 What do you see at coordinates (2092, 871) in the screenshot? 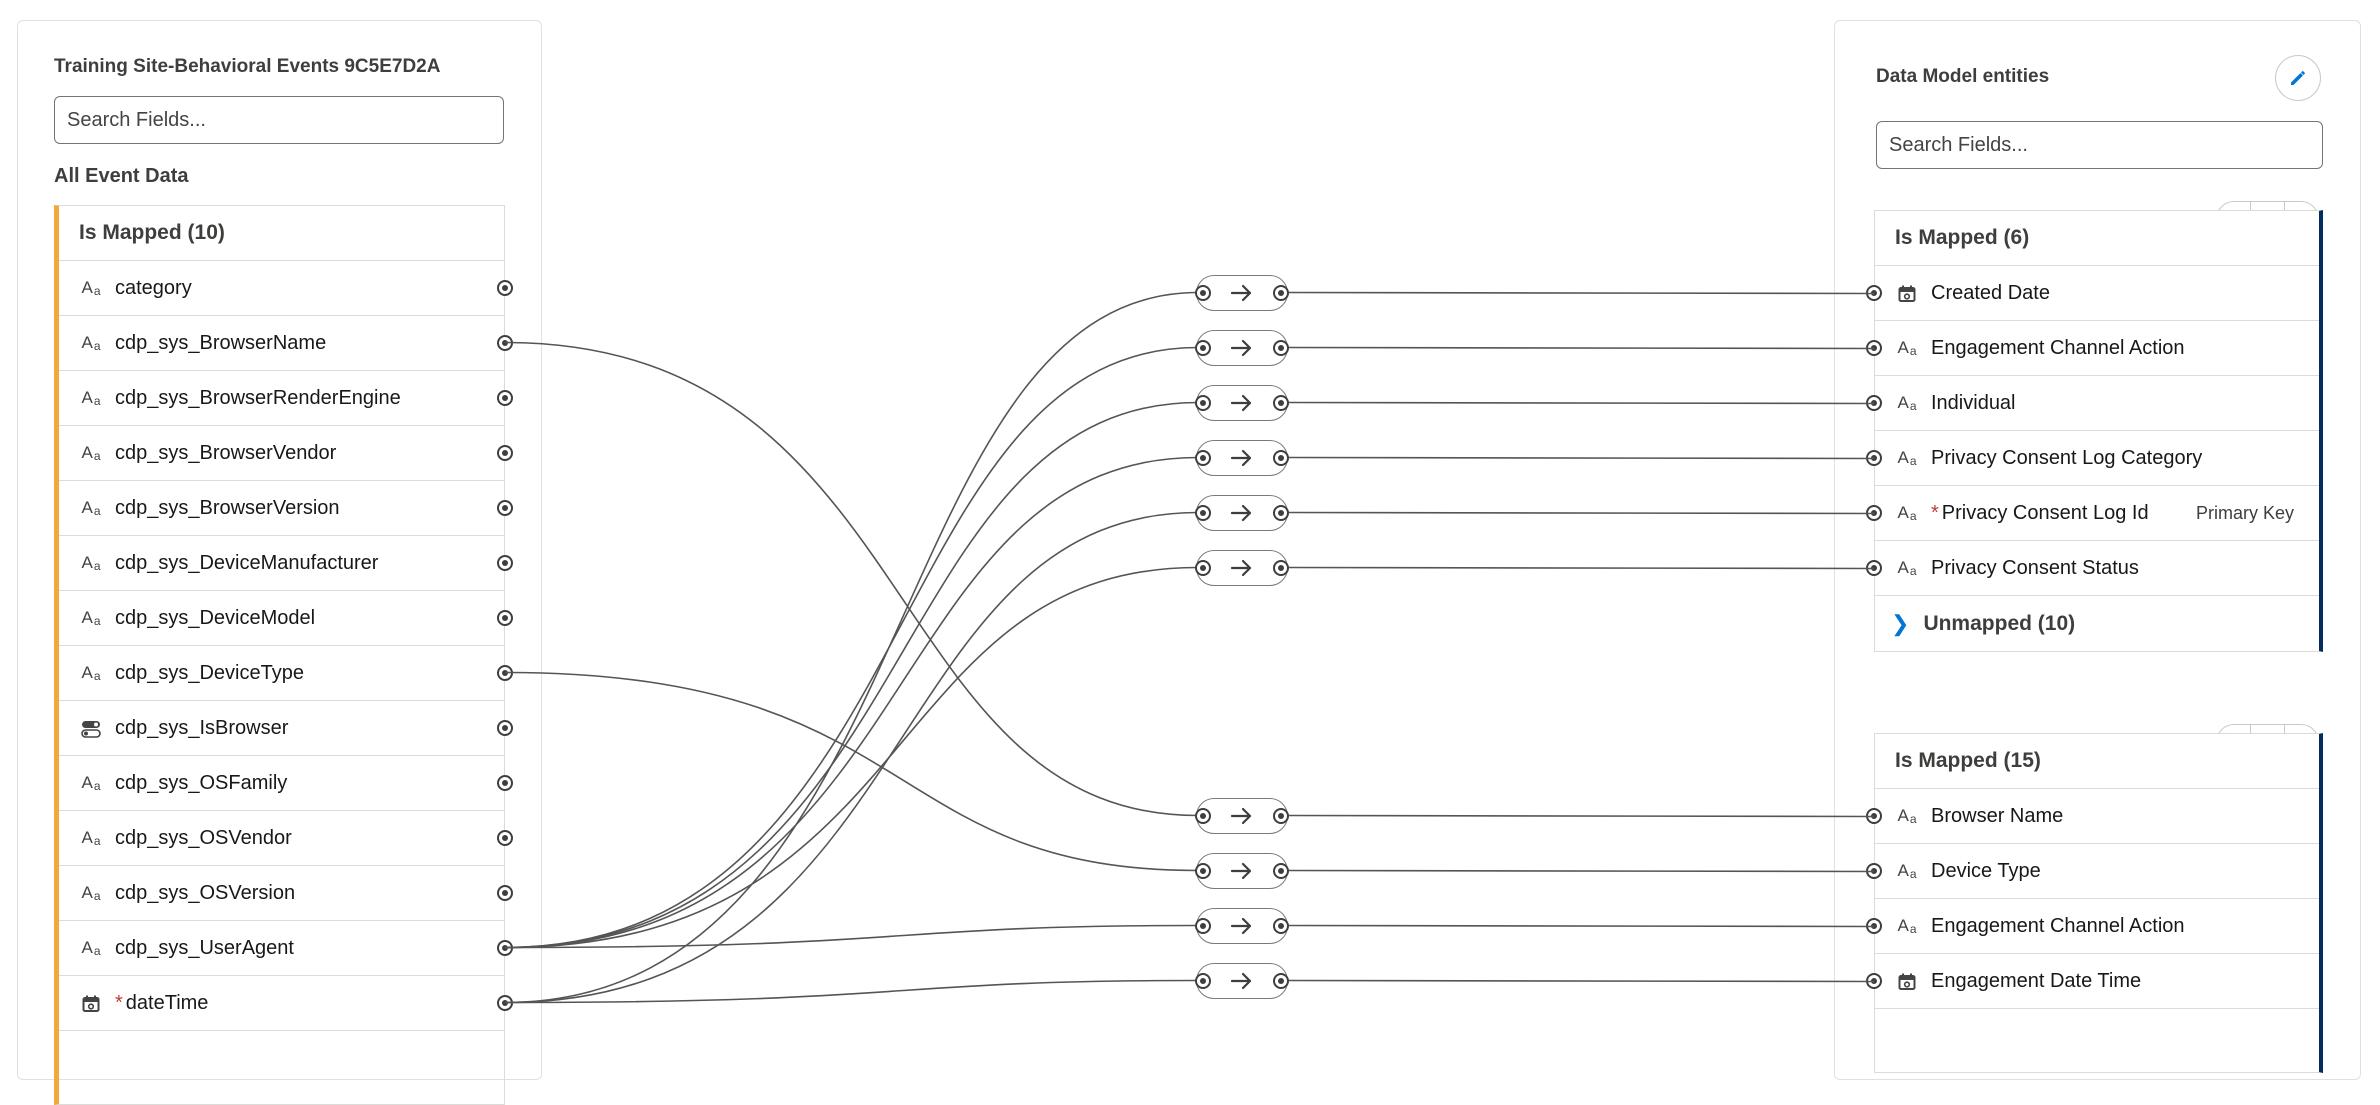
I see `target-field-row: Aa Device Type` at bounding box center [2092, 871].